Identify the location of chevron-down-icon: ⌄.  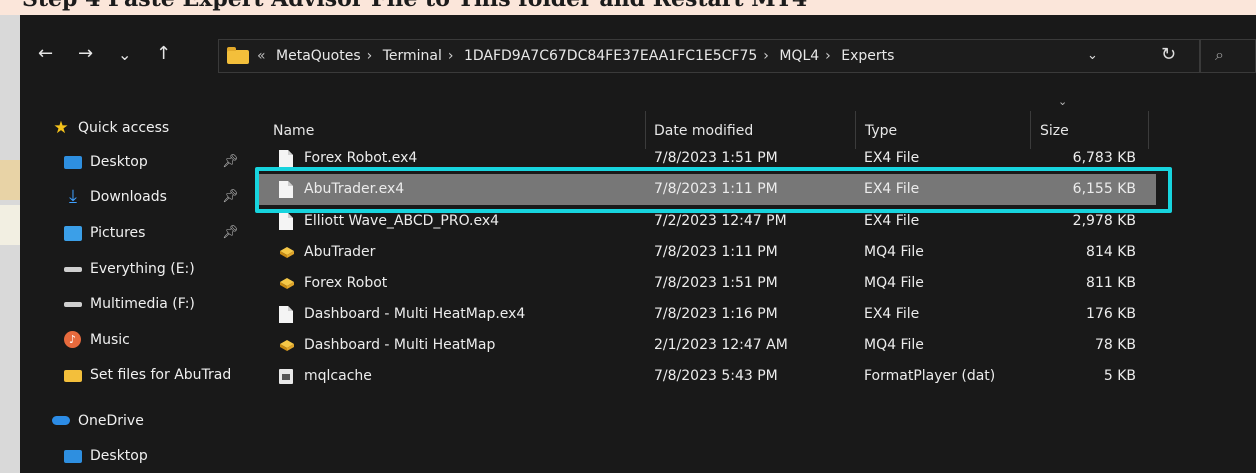
(1092, 55).